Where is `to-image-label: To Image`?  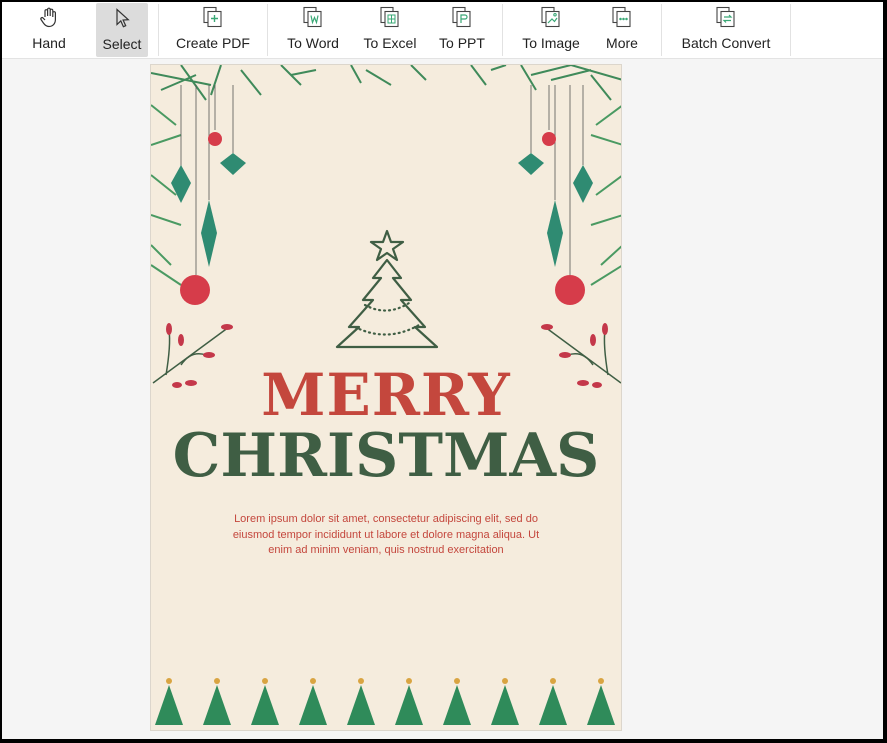
to-image-label: To Image is located at coordinates (551, 43).